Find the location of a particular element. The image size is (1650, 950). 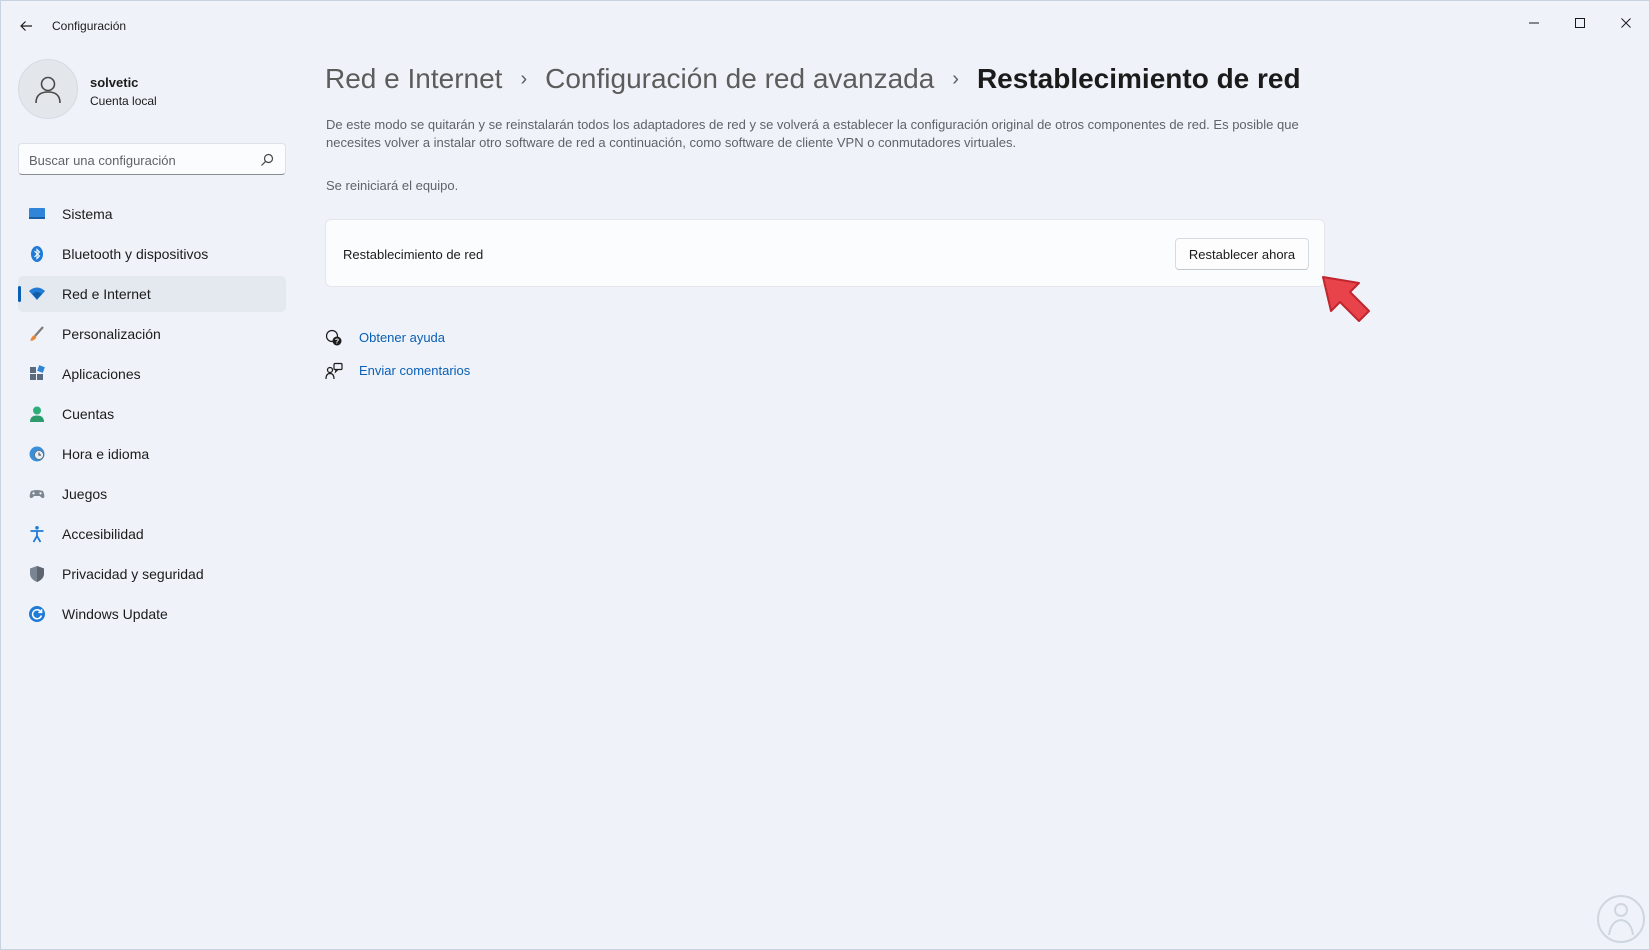

sidebar-item-label: Privacidad y seguridad is located at coordinates (133, 574).